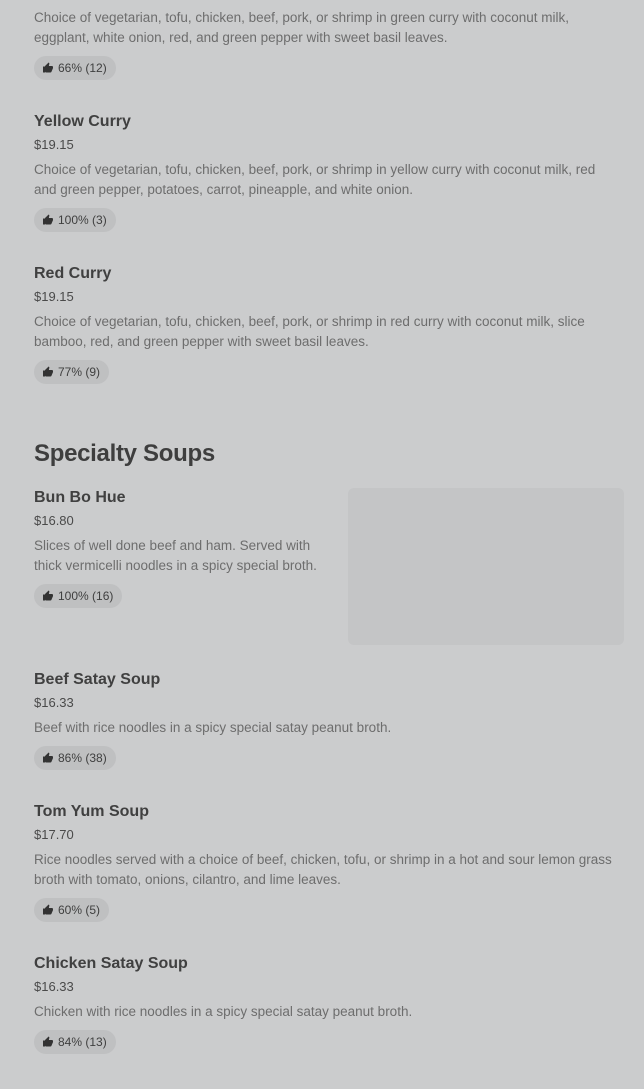 The image size is (644, 1089). I want to click on rating-text: 84% (13), so click(82, 1042).